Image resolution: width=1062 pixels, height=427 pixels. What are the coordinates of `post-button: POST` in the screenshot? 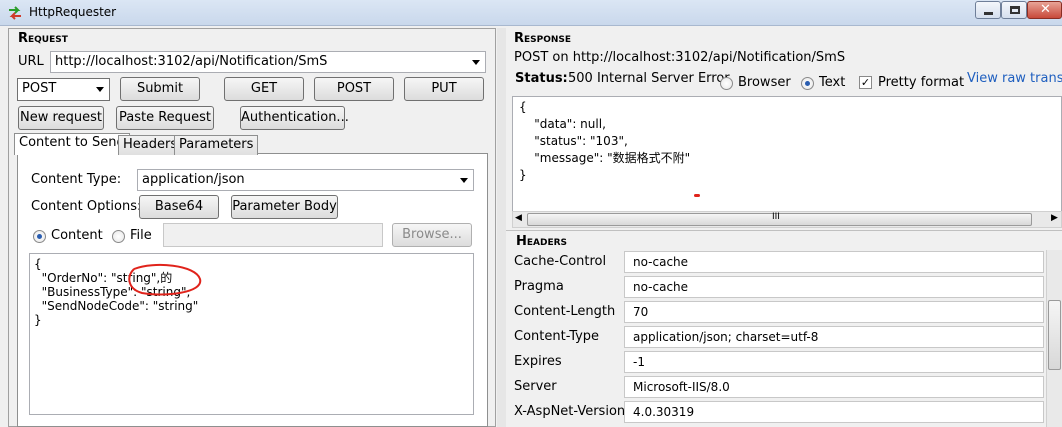 It's located at (354, 89).